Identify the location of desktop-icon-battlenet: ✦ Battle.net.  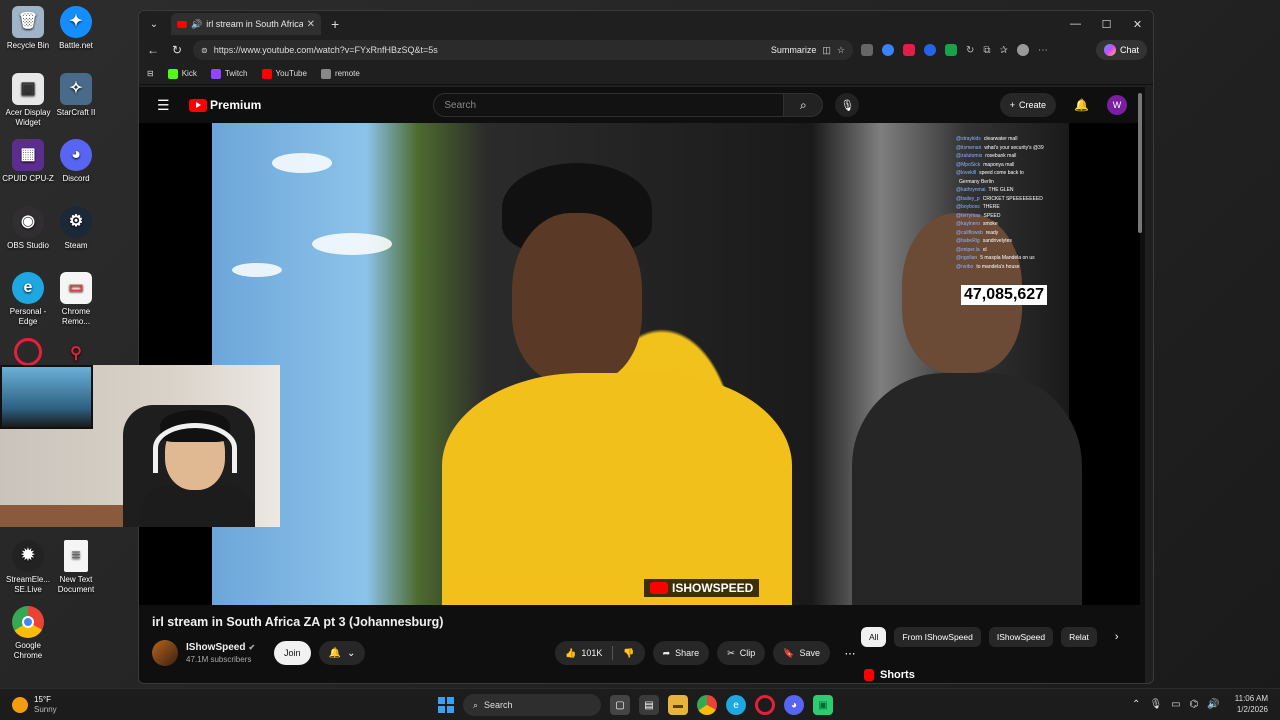
(76, 28).